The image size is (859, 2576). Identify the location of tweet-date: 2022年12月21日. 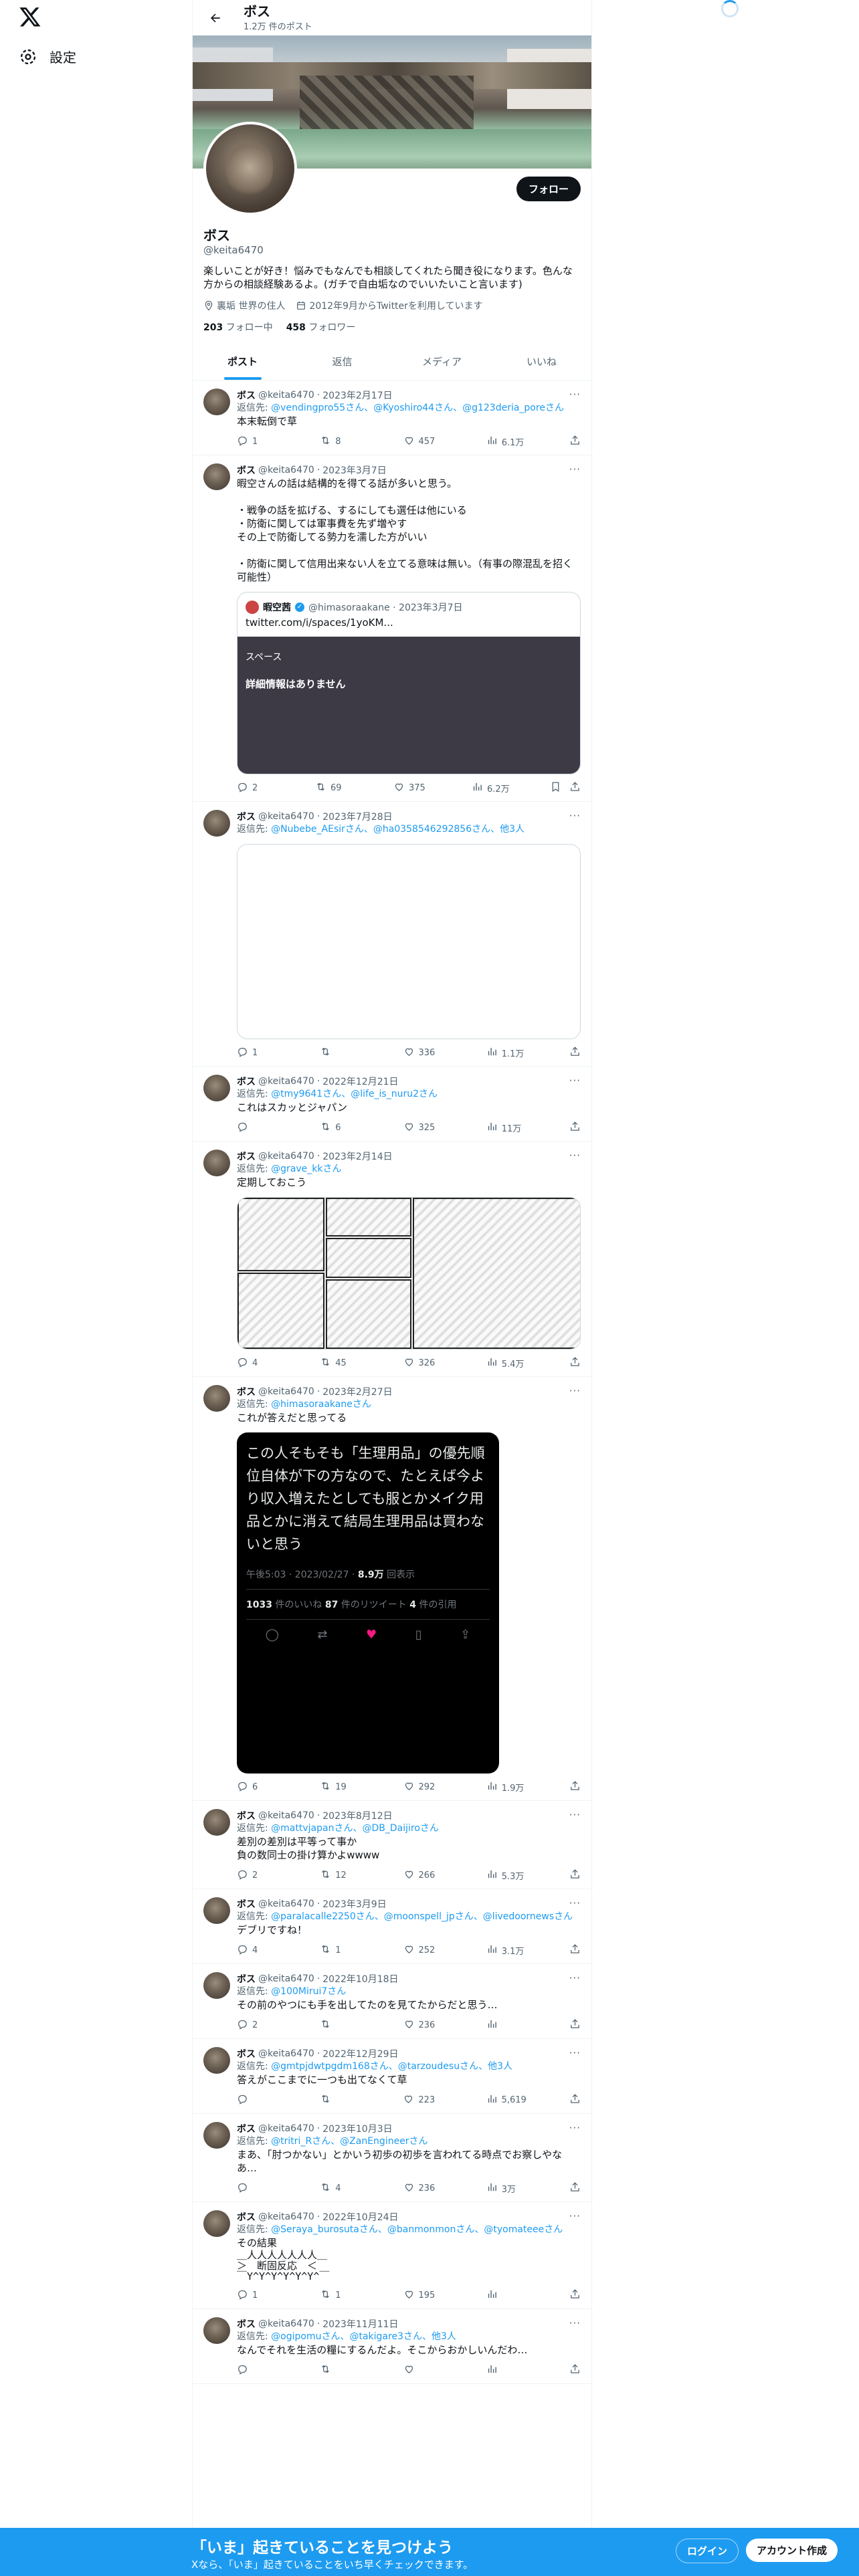
(360, 1081).